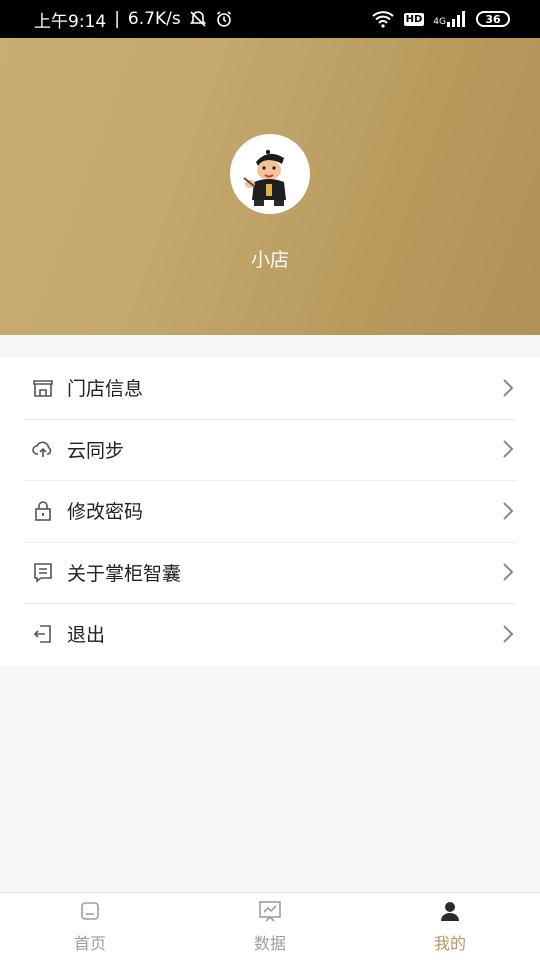  I want to click on status-left: 上午9:14 | 6.7K/s, so click(133, 19).